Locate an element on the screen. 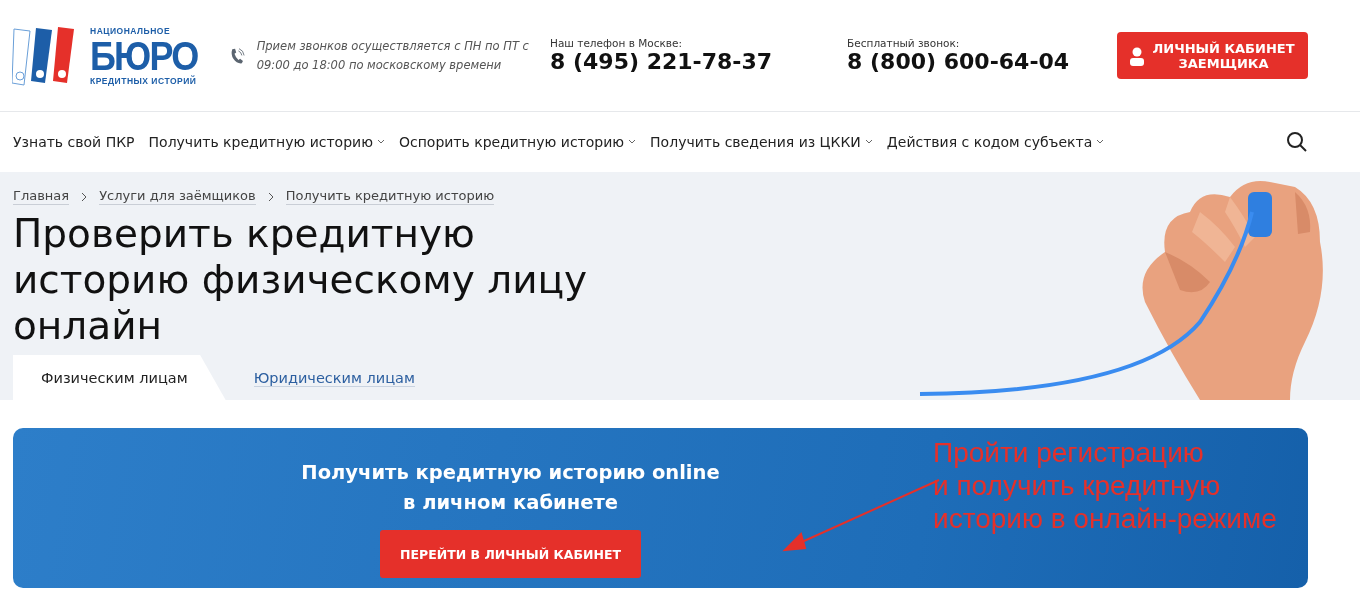 The height and width of the screenshot is (595, 1360). annotation-text: и получить кредитную is located at coordinates (1077, 485).